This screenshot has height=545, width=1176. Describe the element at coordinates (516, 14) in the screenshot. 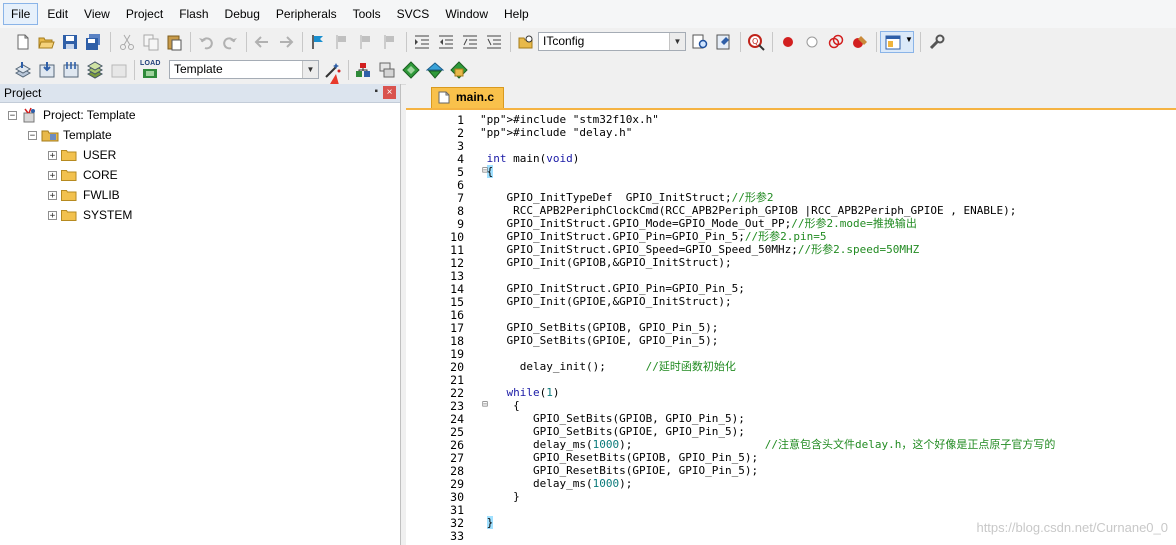

I see `menu-help: Help` at that location.